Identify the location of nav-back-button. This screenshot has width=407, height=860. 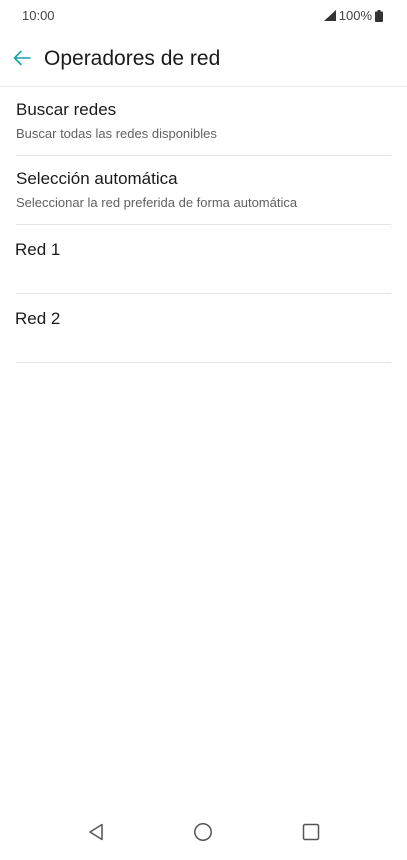
(96, 834).